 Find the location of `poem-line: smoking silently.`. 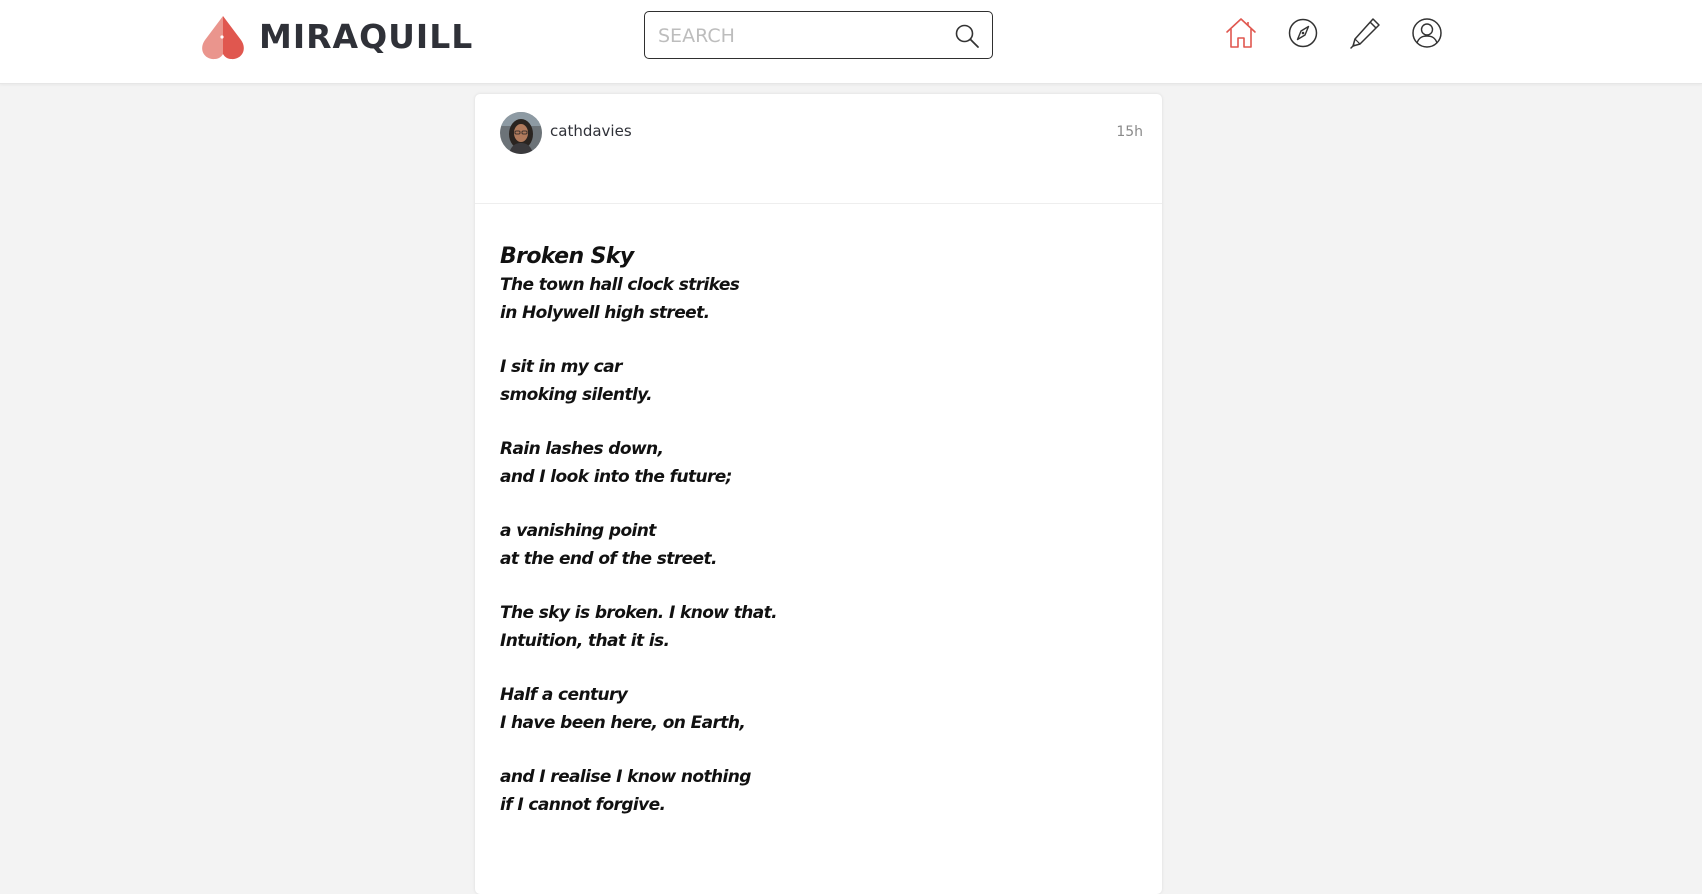

poem-line: smoking silently. is located at coordinates (576, 394).